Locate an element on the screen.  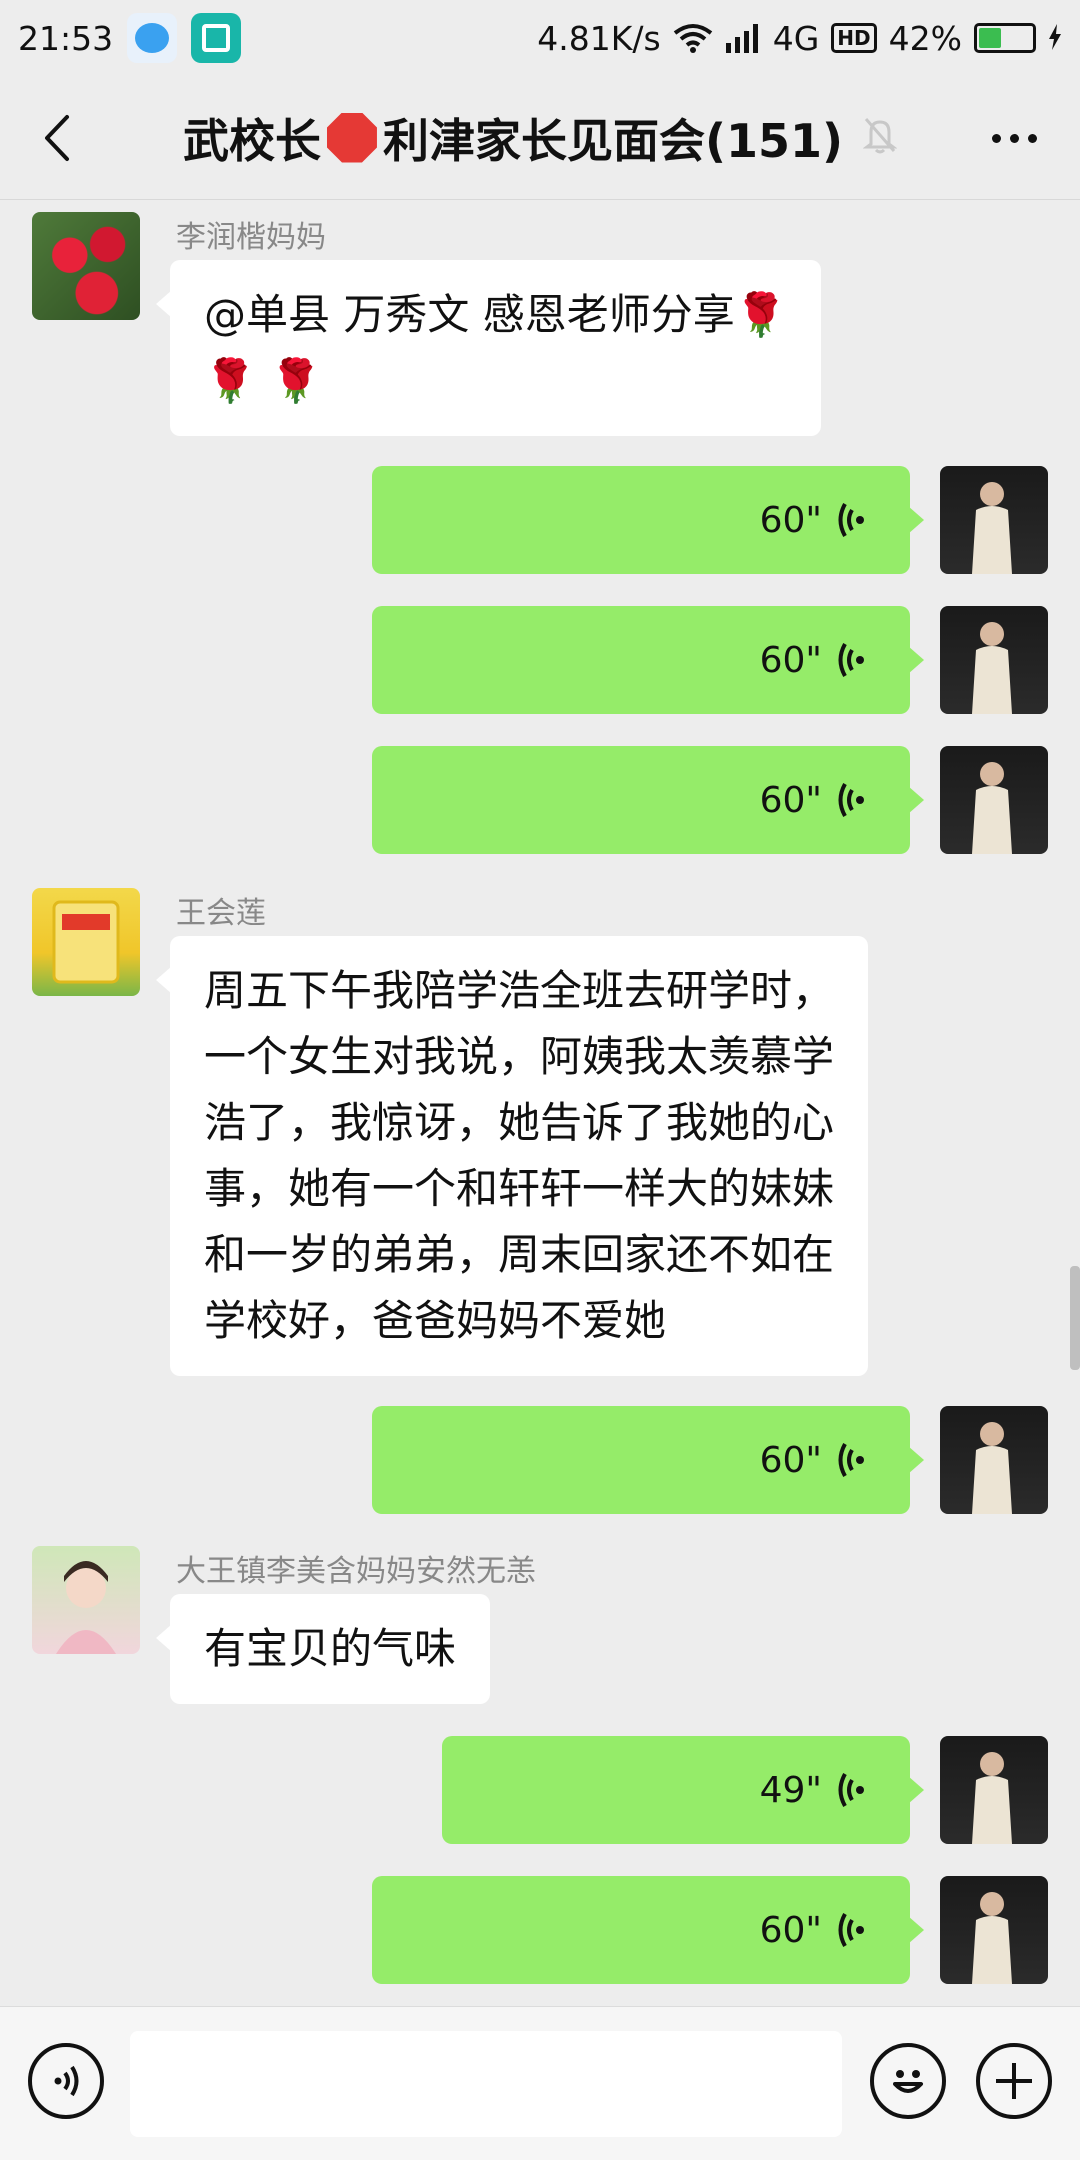
sender-name: 李润楷妈妈 is located at coordinates (251, 237).